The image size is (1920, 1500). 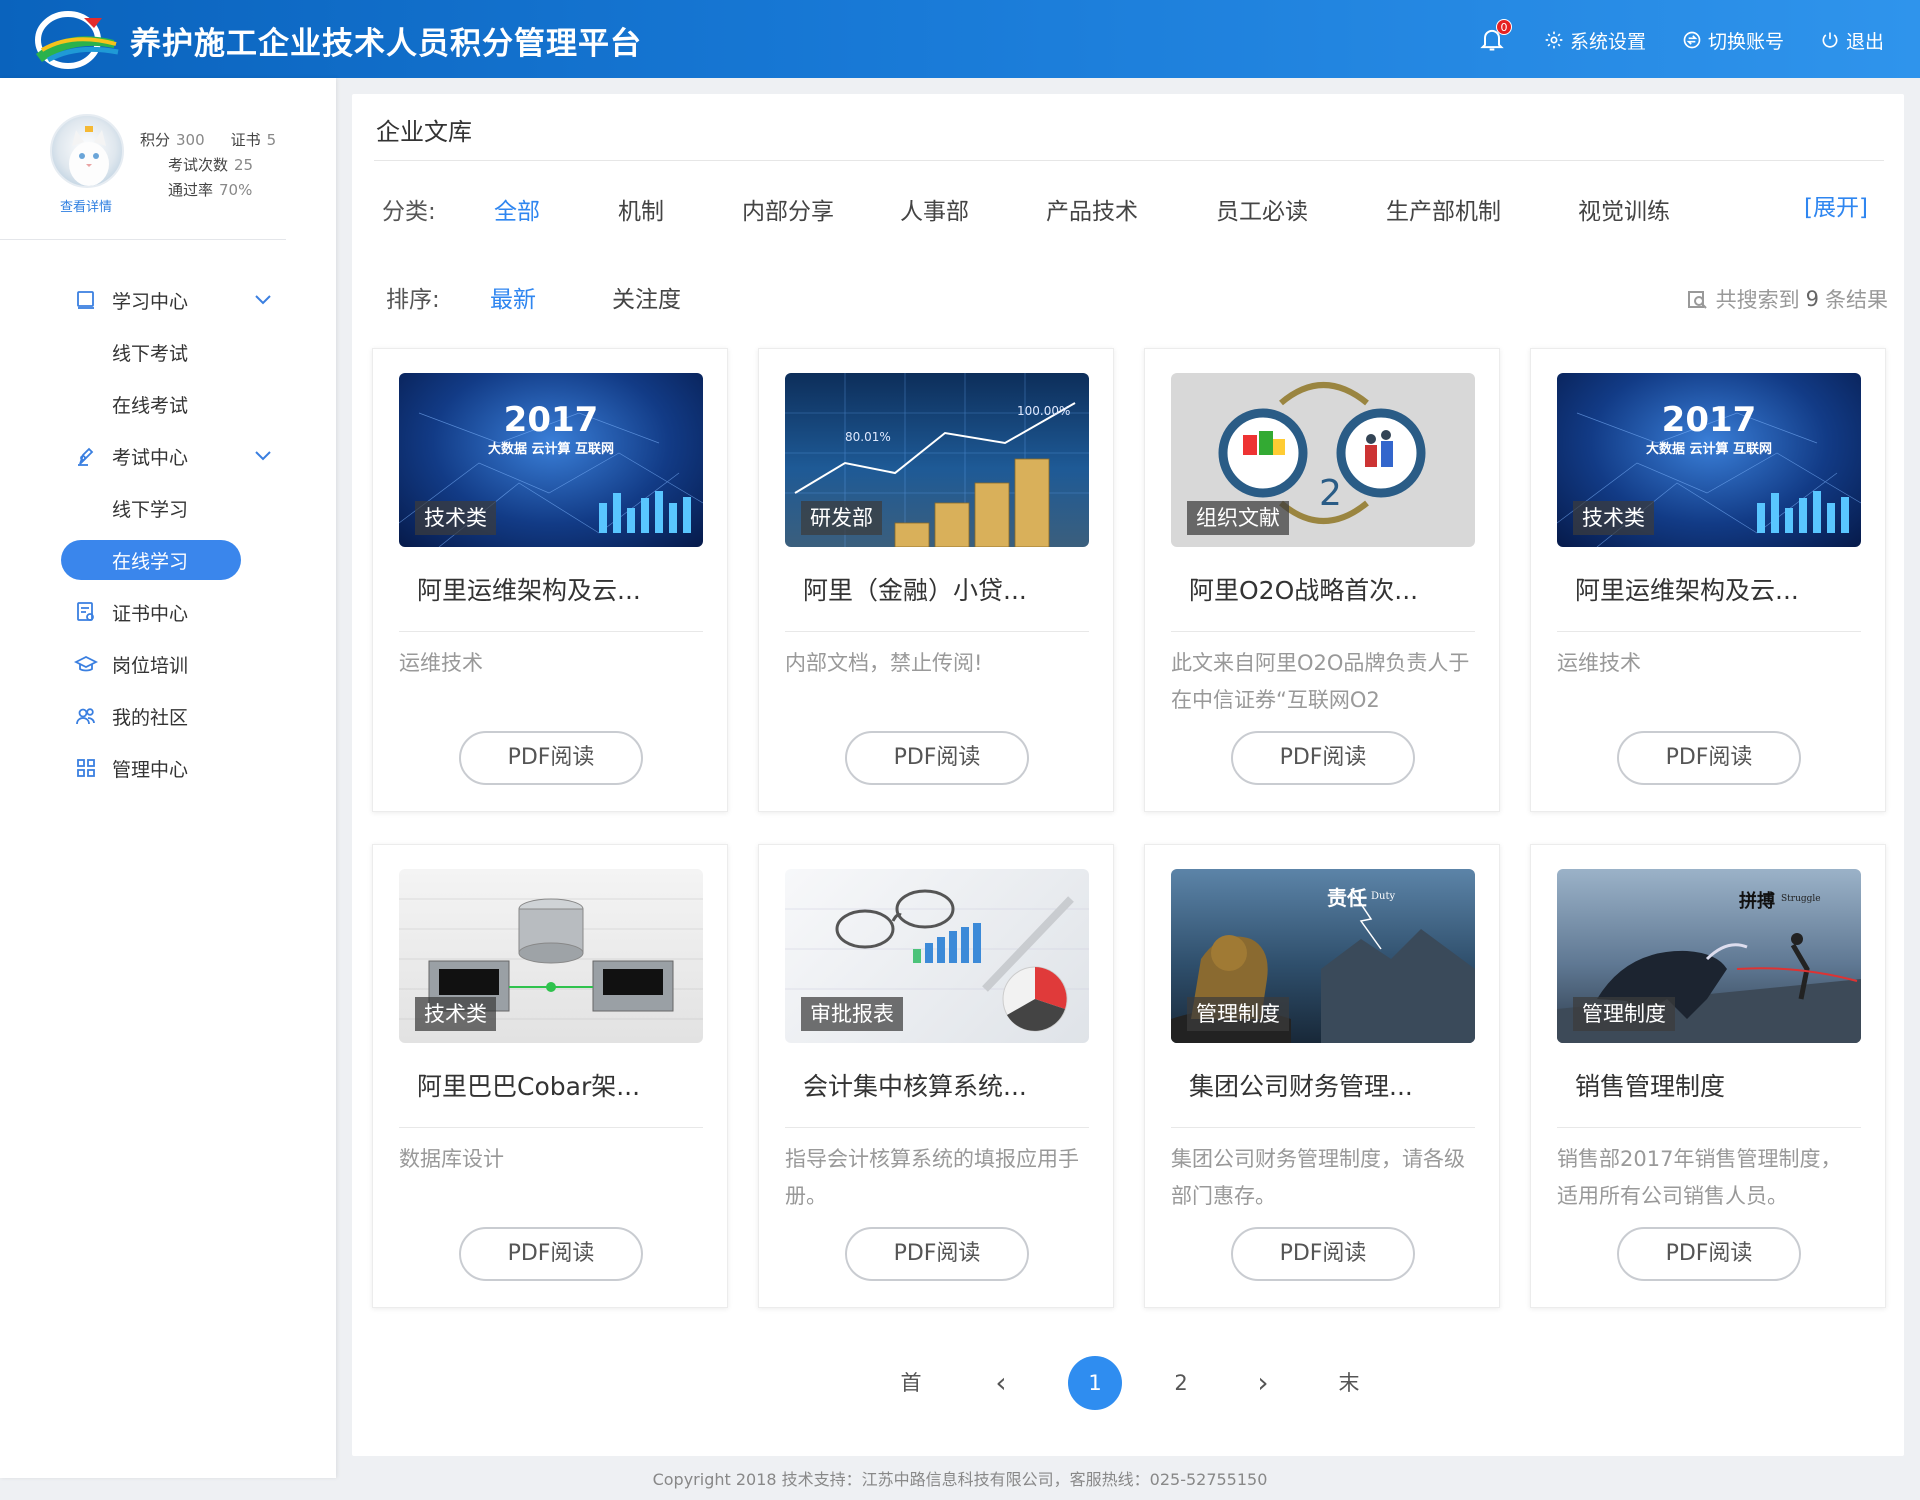 What do you see at coordinates (1092, 209) in the screenshot?
I see `category-product-tech: 产品技术` at bounding box center [1092, 209].